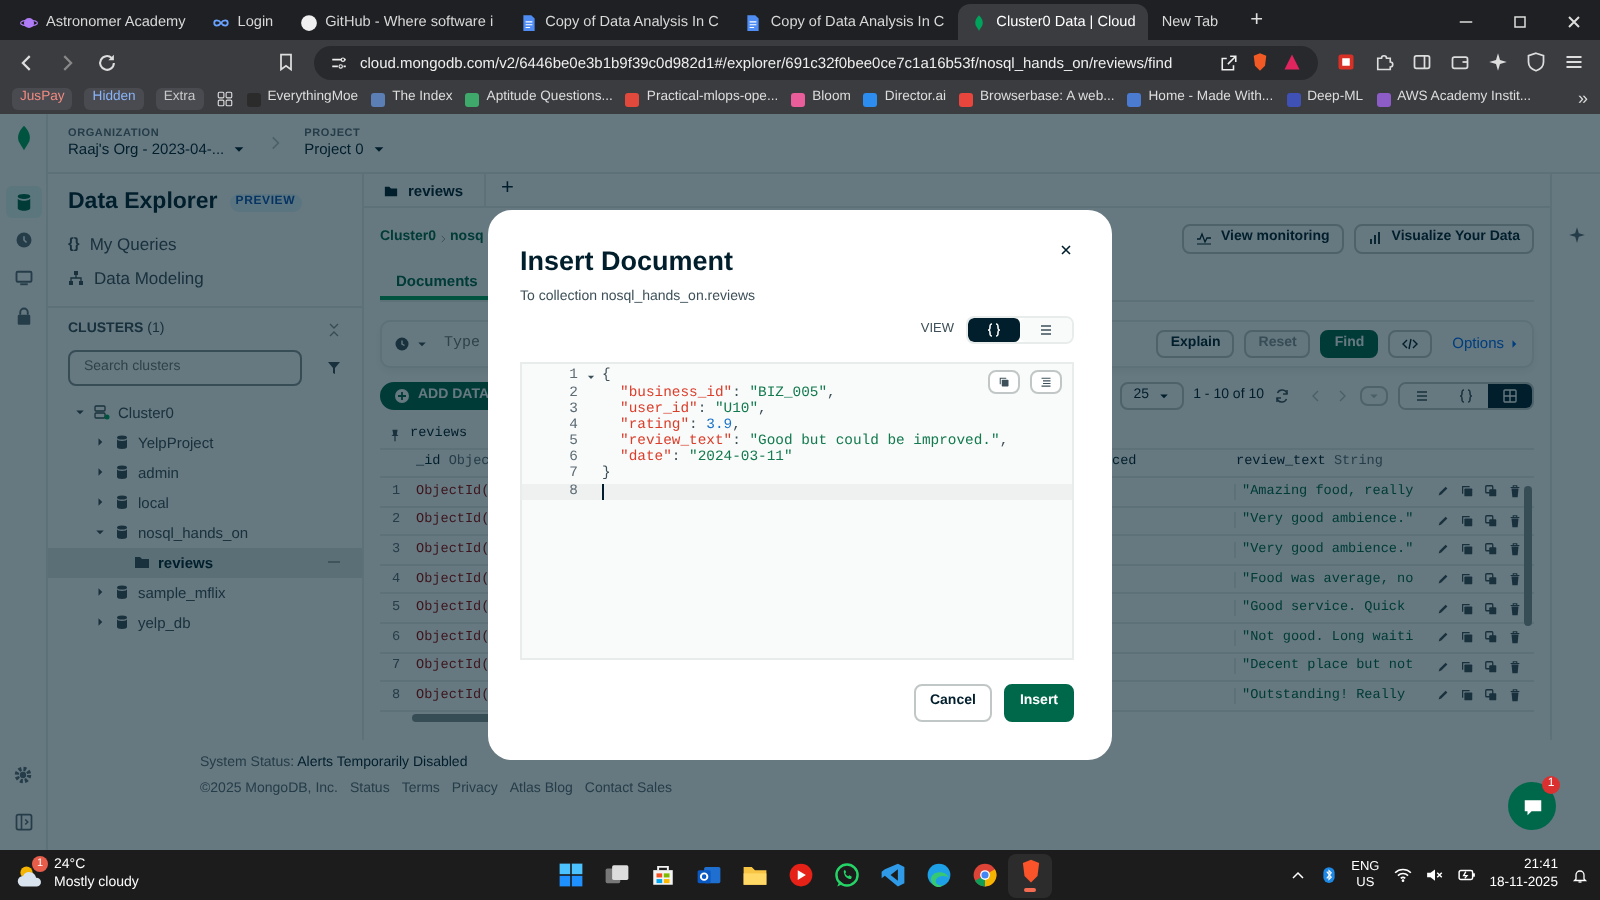 The image size is (1600, 900). Describe the element at coordinates (224, 99) in the screenshot. I see `apps-icon` at that location.